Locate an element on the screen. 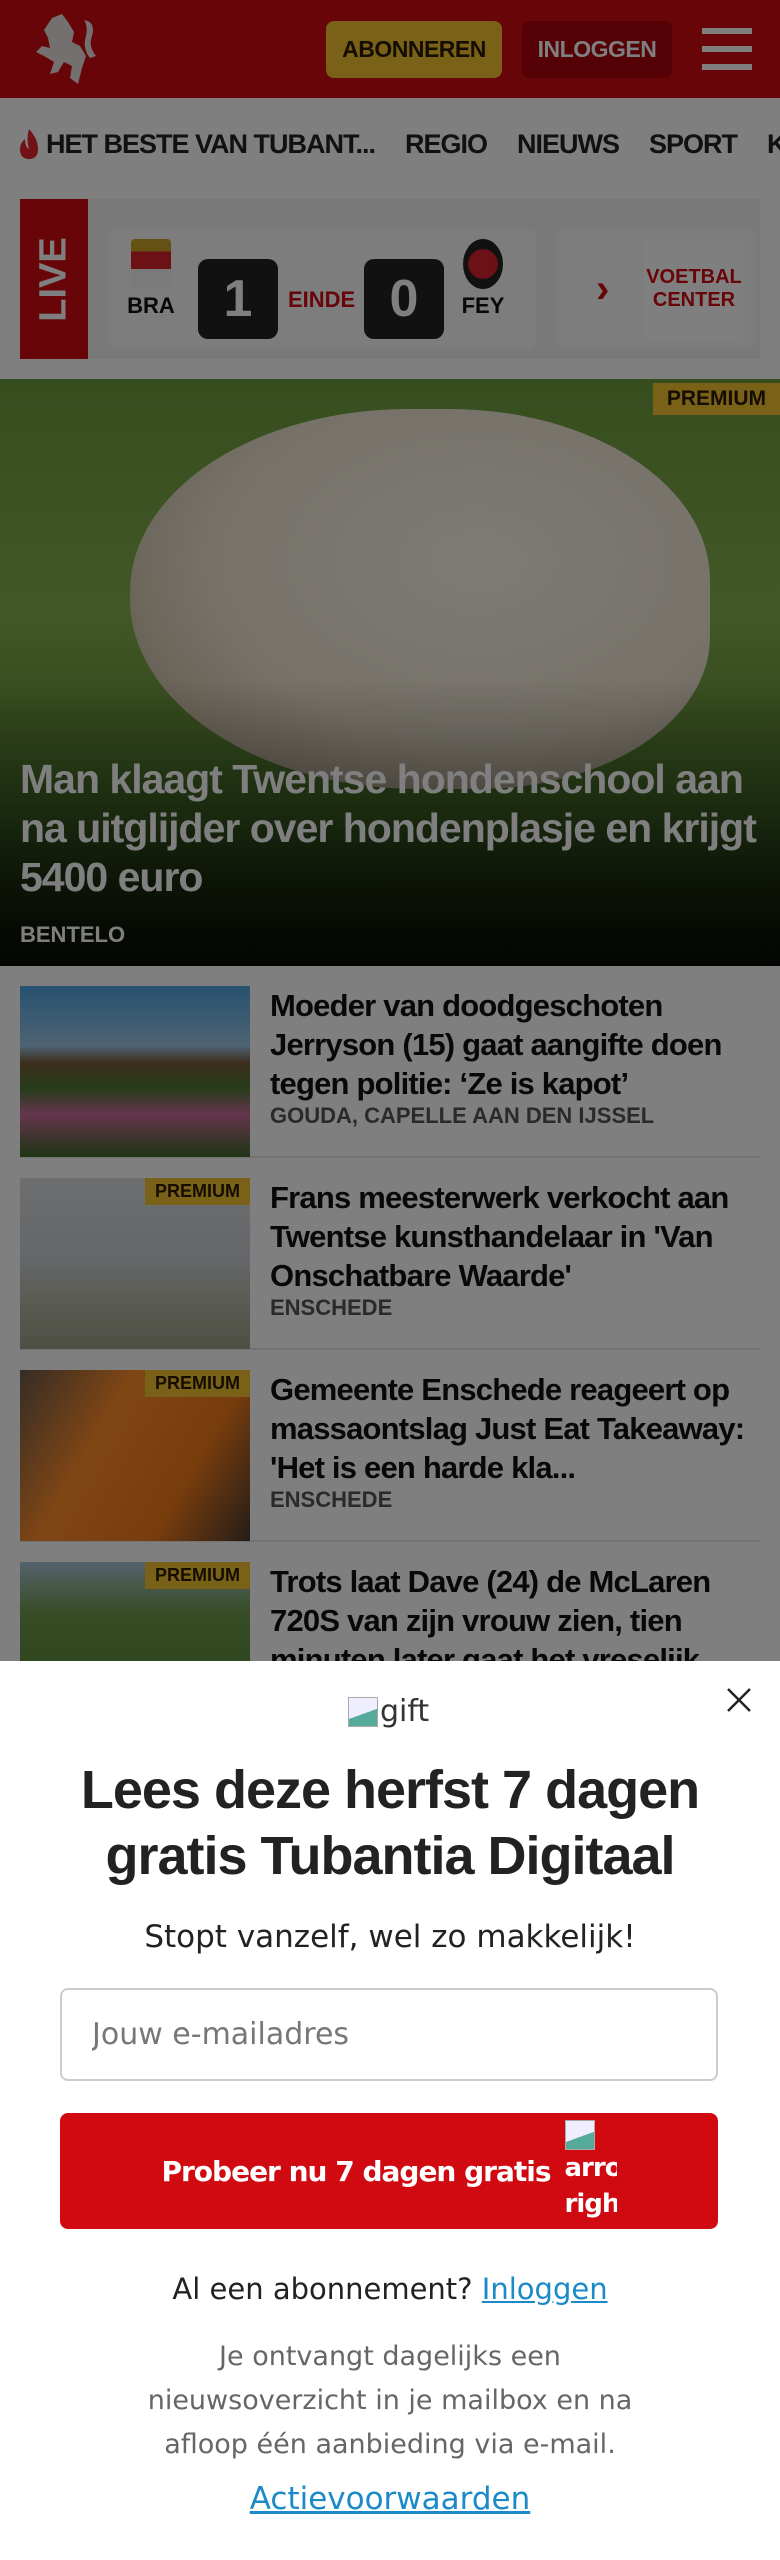  login-prompt: Al een abonnement? Inloggen is located at coordinates (390, 2289).